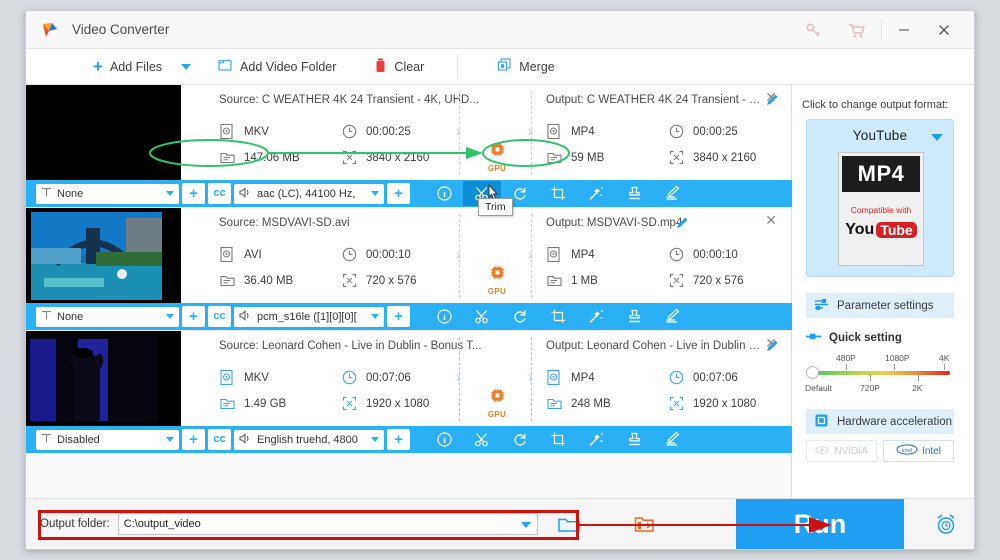 Image resolution: width=1000 pixels, height=560 pixels. I want to click on slider-top-label: 4K, so click(944, 358).